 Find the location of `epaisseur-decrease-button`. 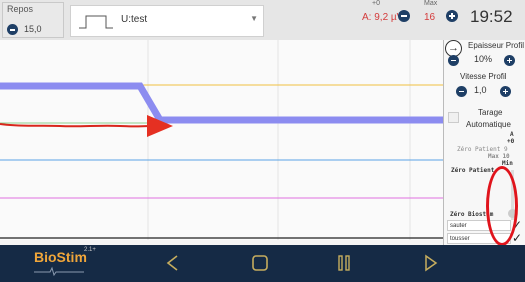

epaisseur-decrease-button is located at coordinates (453, 60).